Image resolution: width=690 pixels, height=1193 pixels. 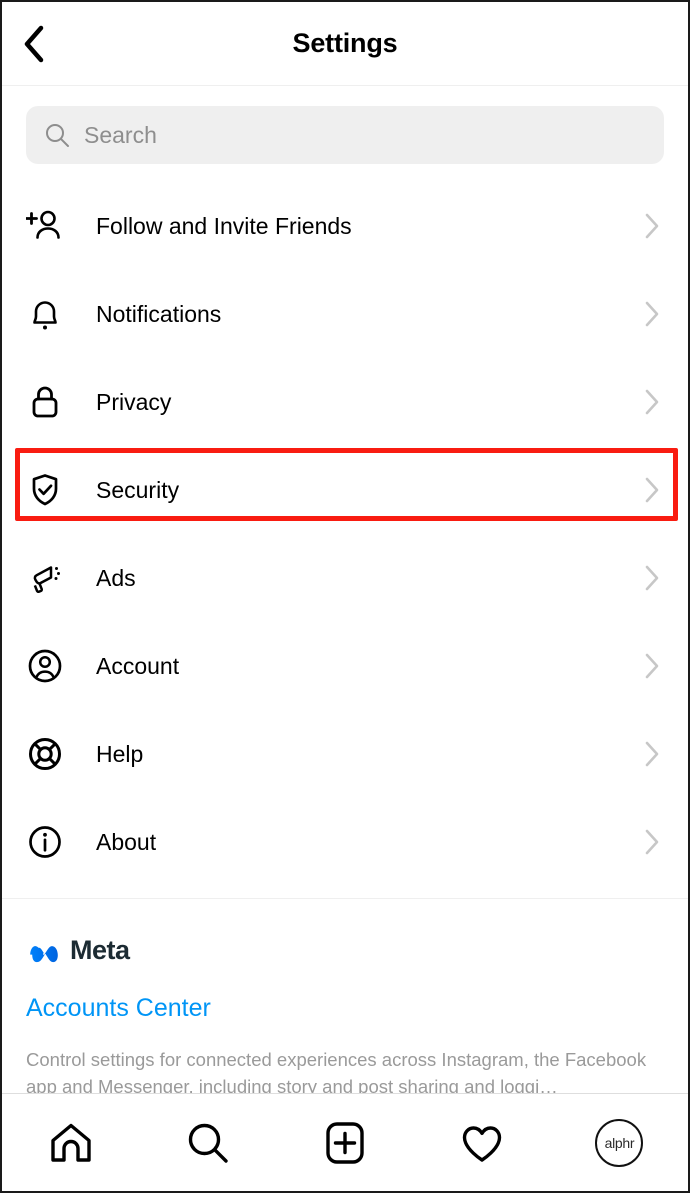 I want to click on person-circle-icon, so click(x=45, y=666).